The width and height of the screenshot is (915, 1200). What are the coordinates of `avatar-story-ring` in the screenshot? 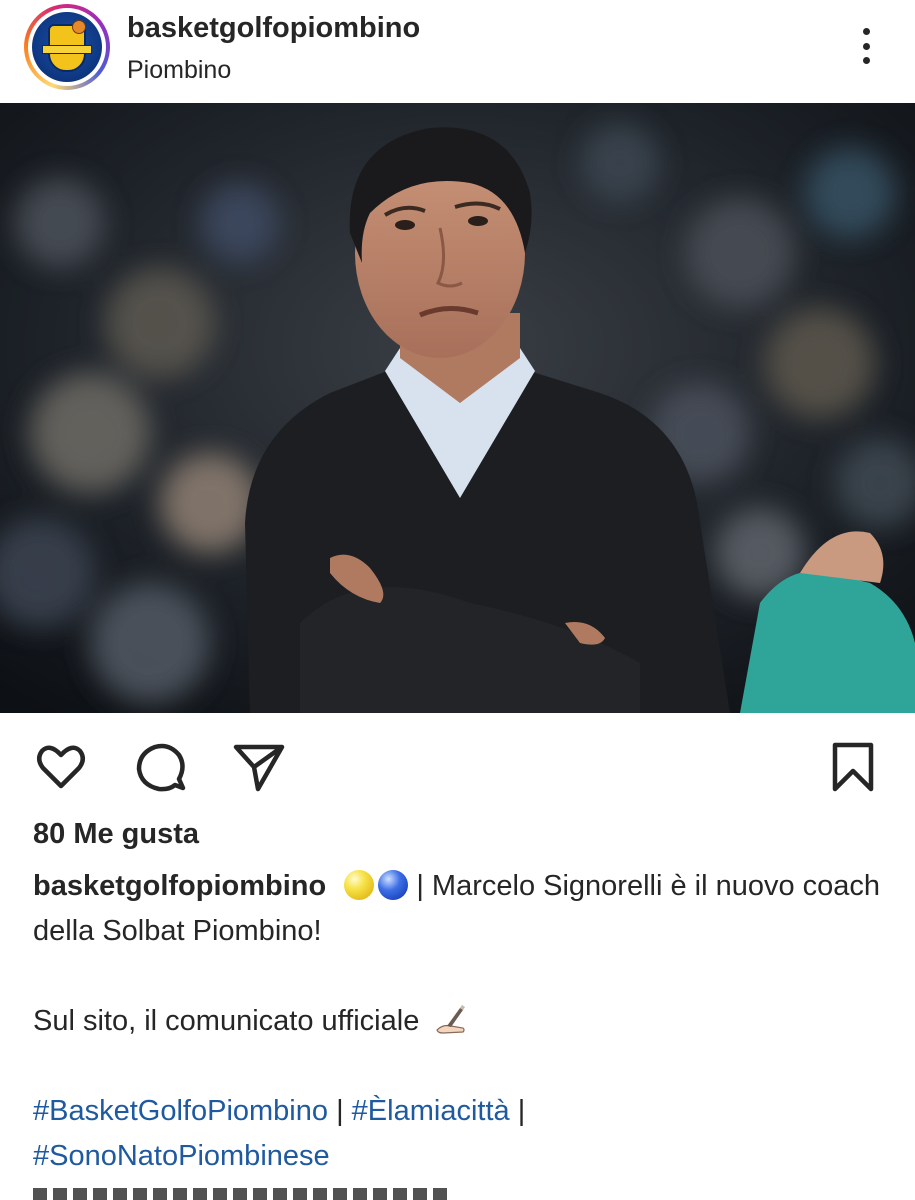 It's located at (67, 47).